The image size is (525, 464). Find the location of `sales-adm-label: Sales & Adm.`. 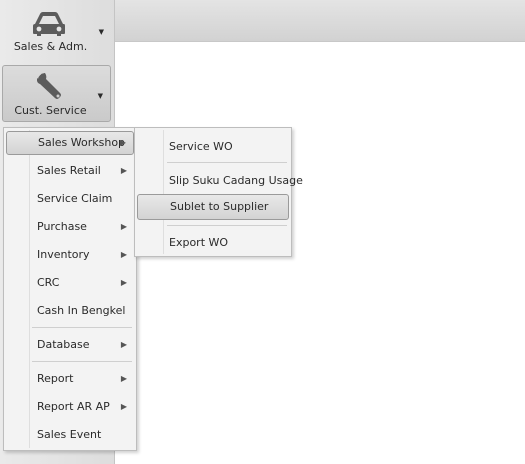

sales-adm-label: Sales & Adm. is located at coordinates (50, 46).